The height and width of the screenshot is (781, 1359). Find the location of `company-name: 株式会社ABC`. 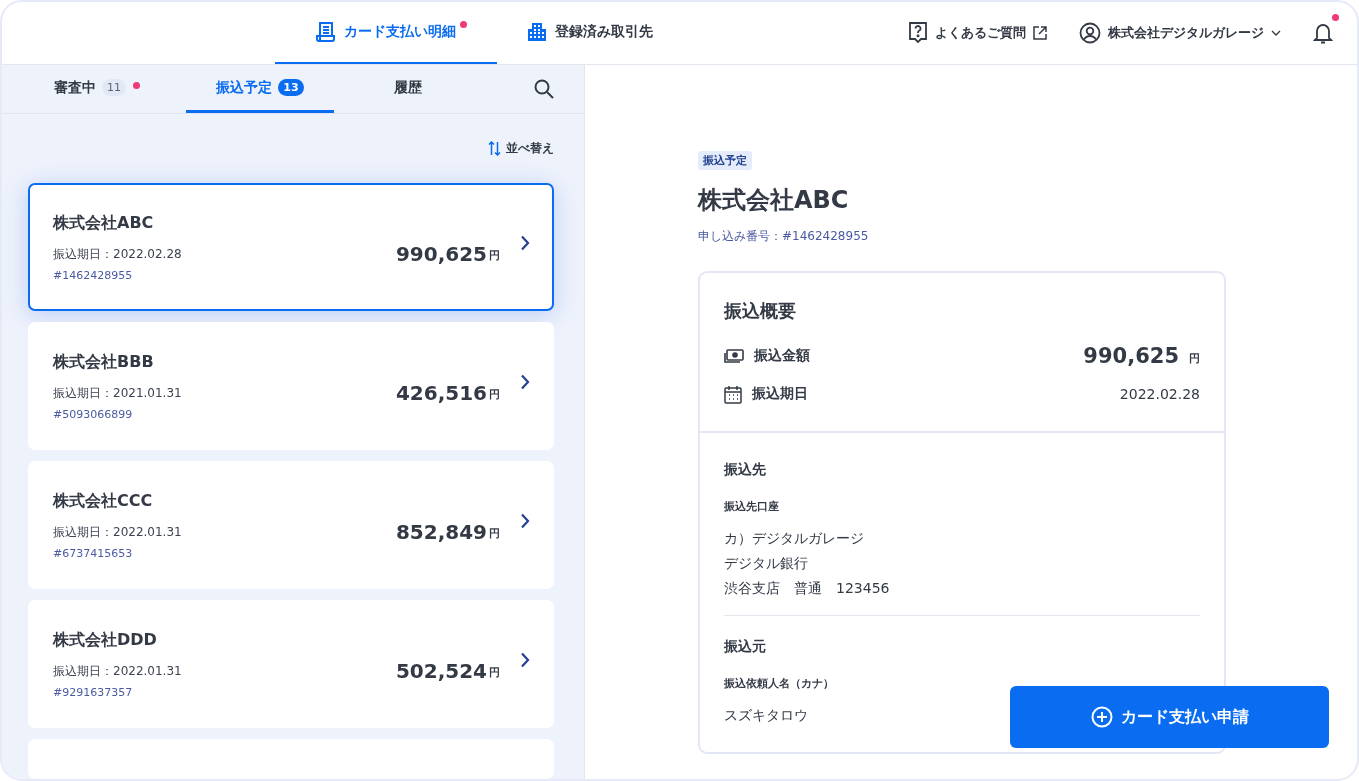

company-name: 株式会社ABC is located at coordinates (104, 223).